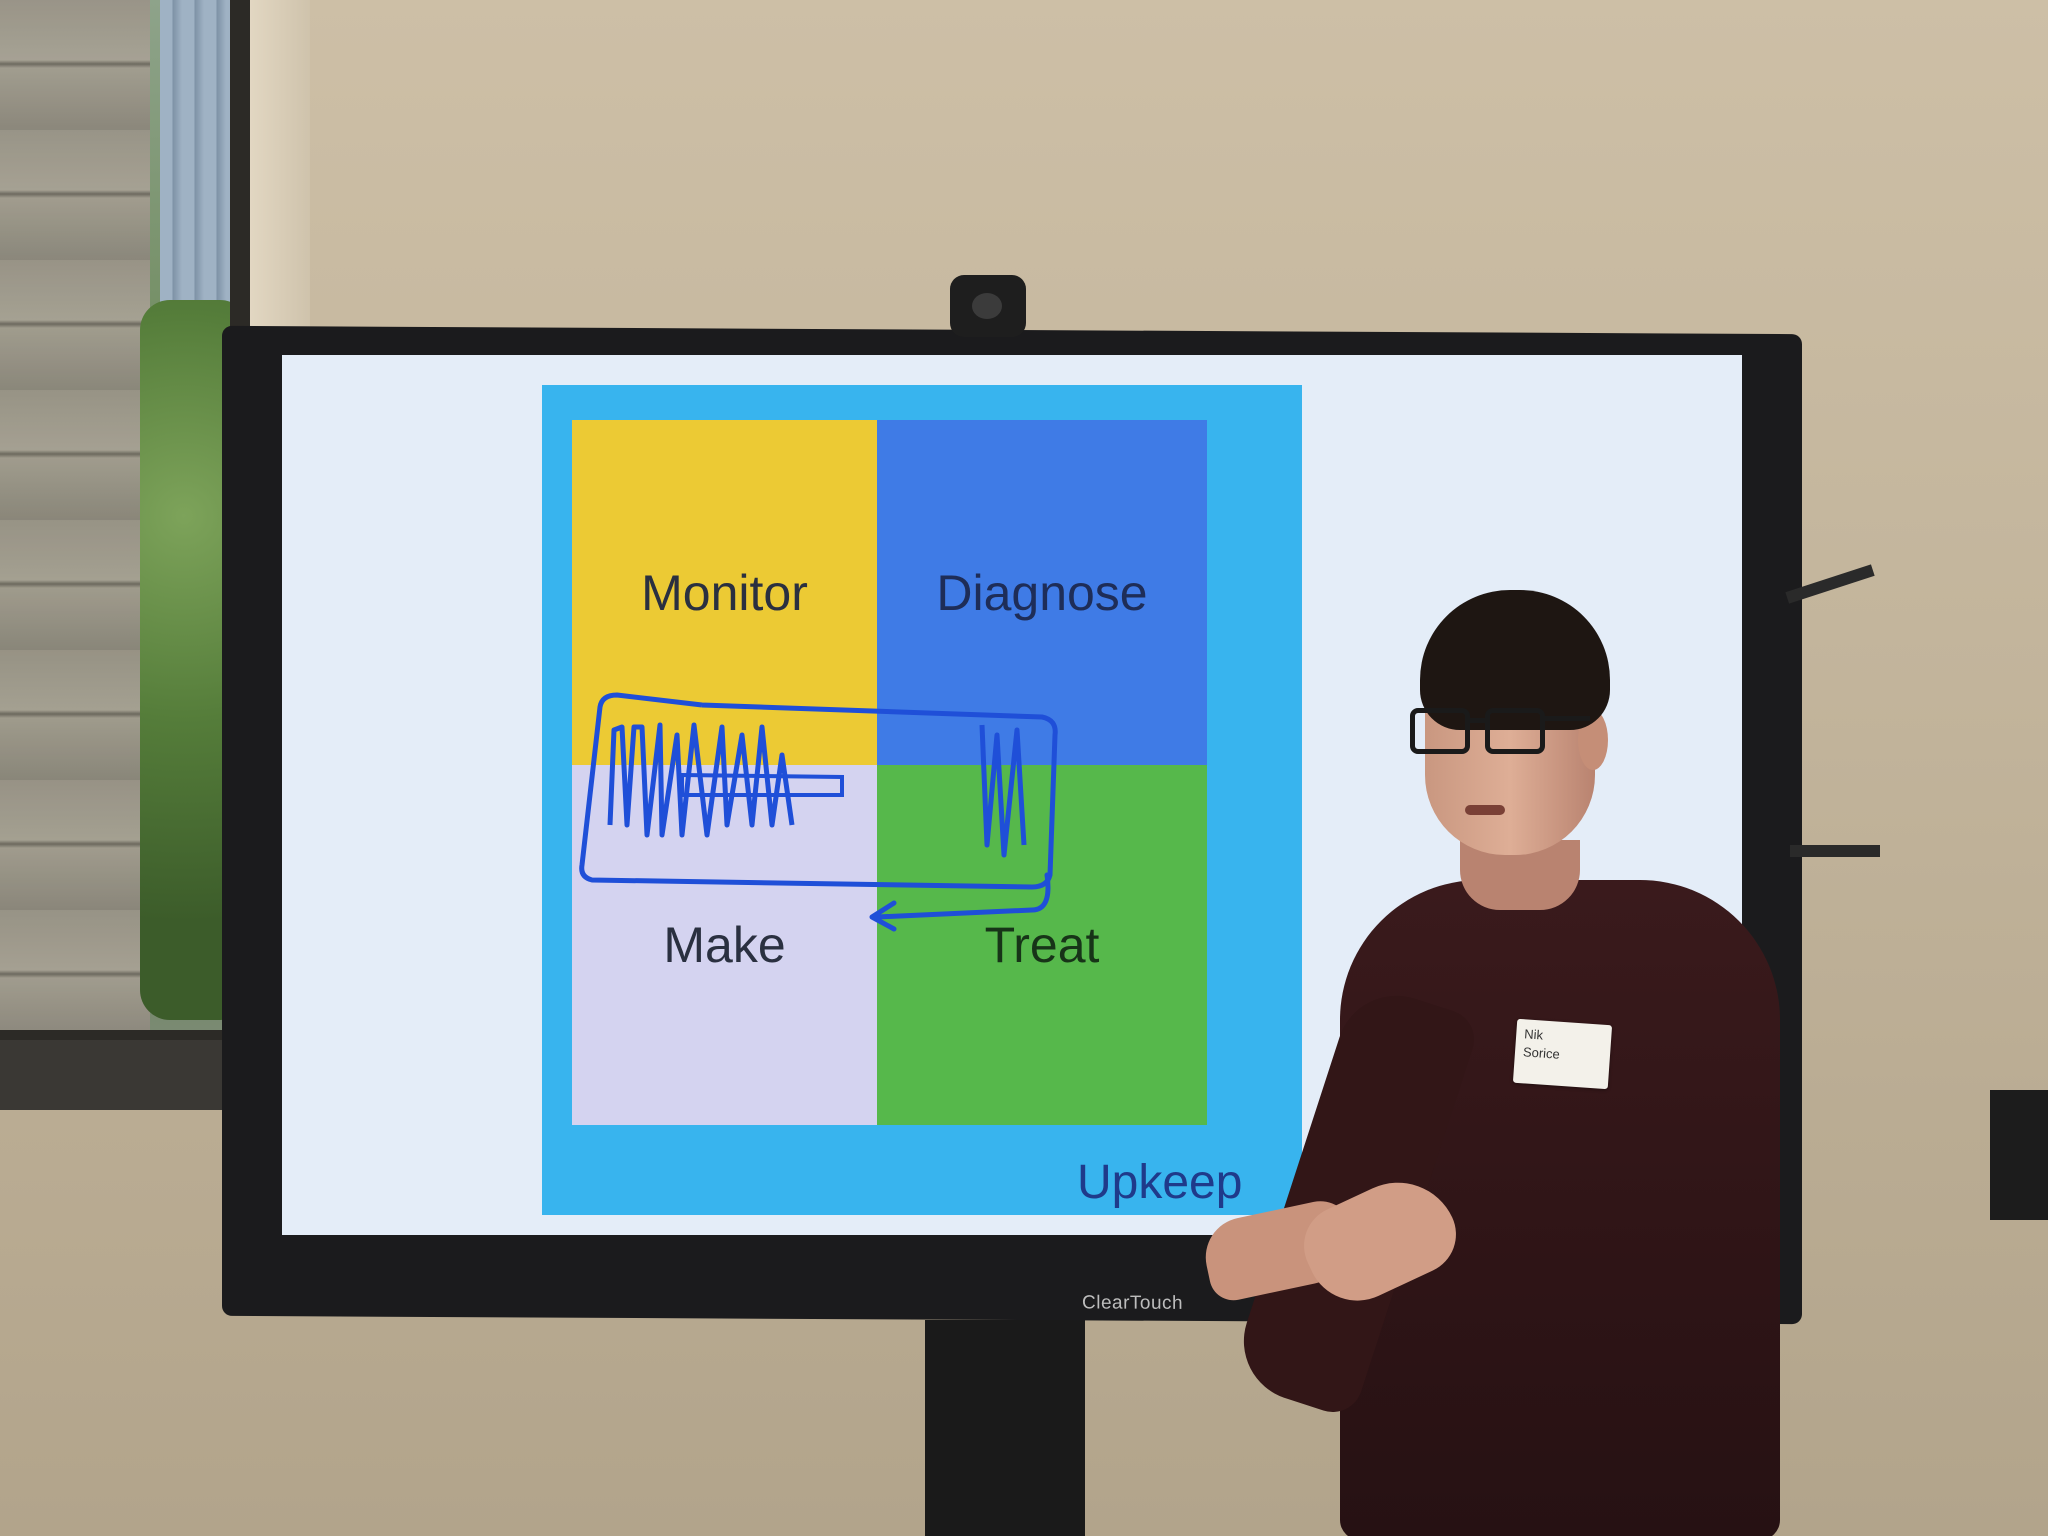  I want to click on monitor-stand, so click(1005, 1428).